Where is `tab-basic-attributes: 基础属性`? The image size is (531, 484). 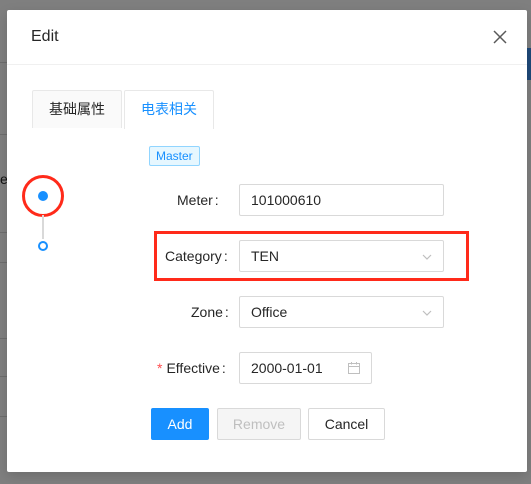 tab-basic-attributes: 基础属性 is located at coordinates (77, 109).